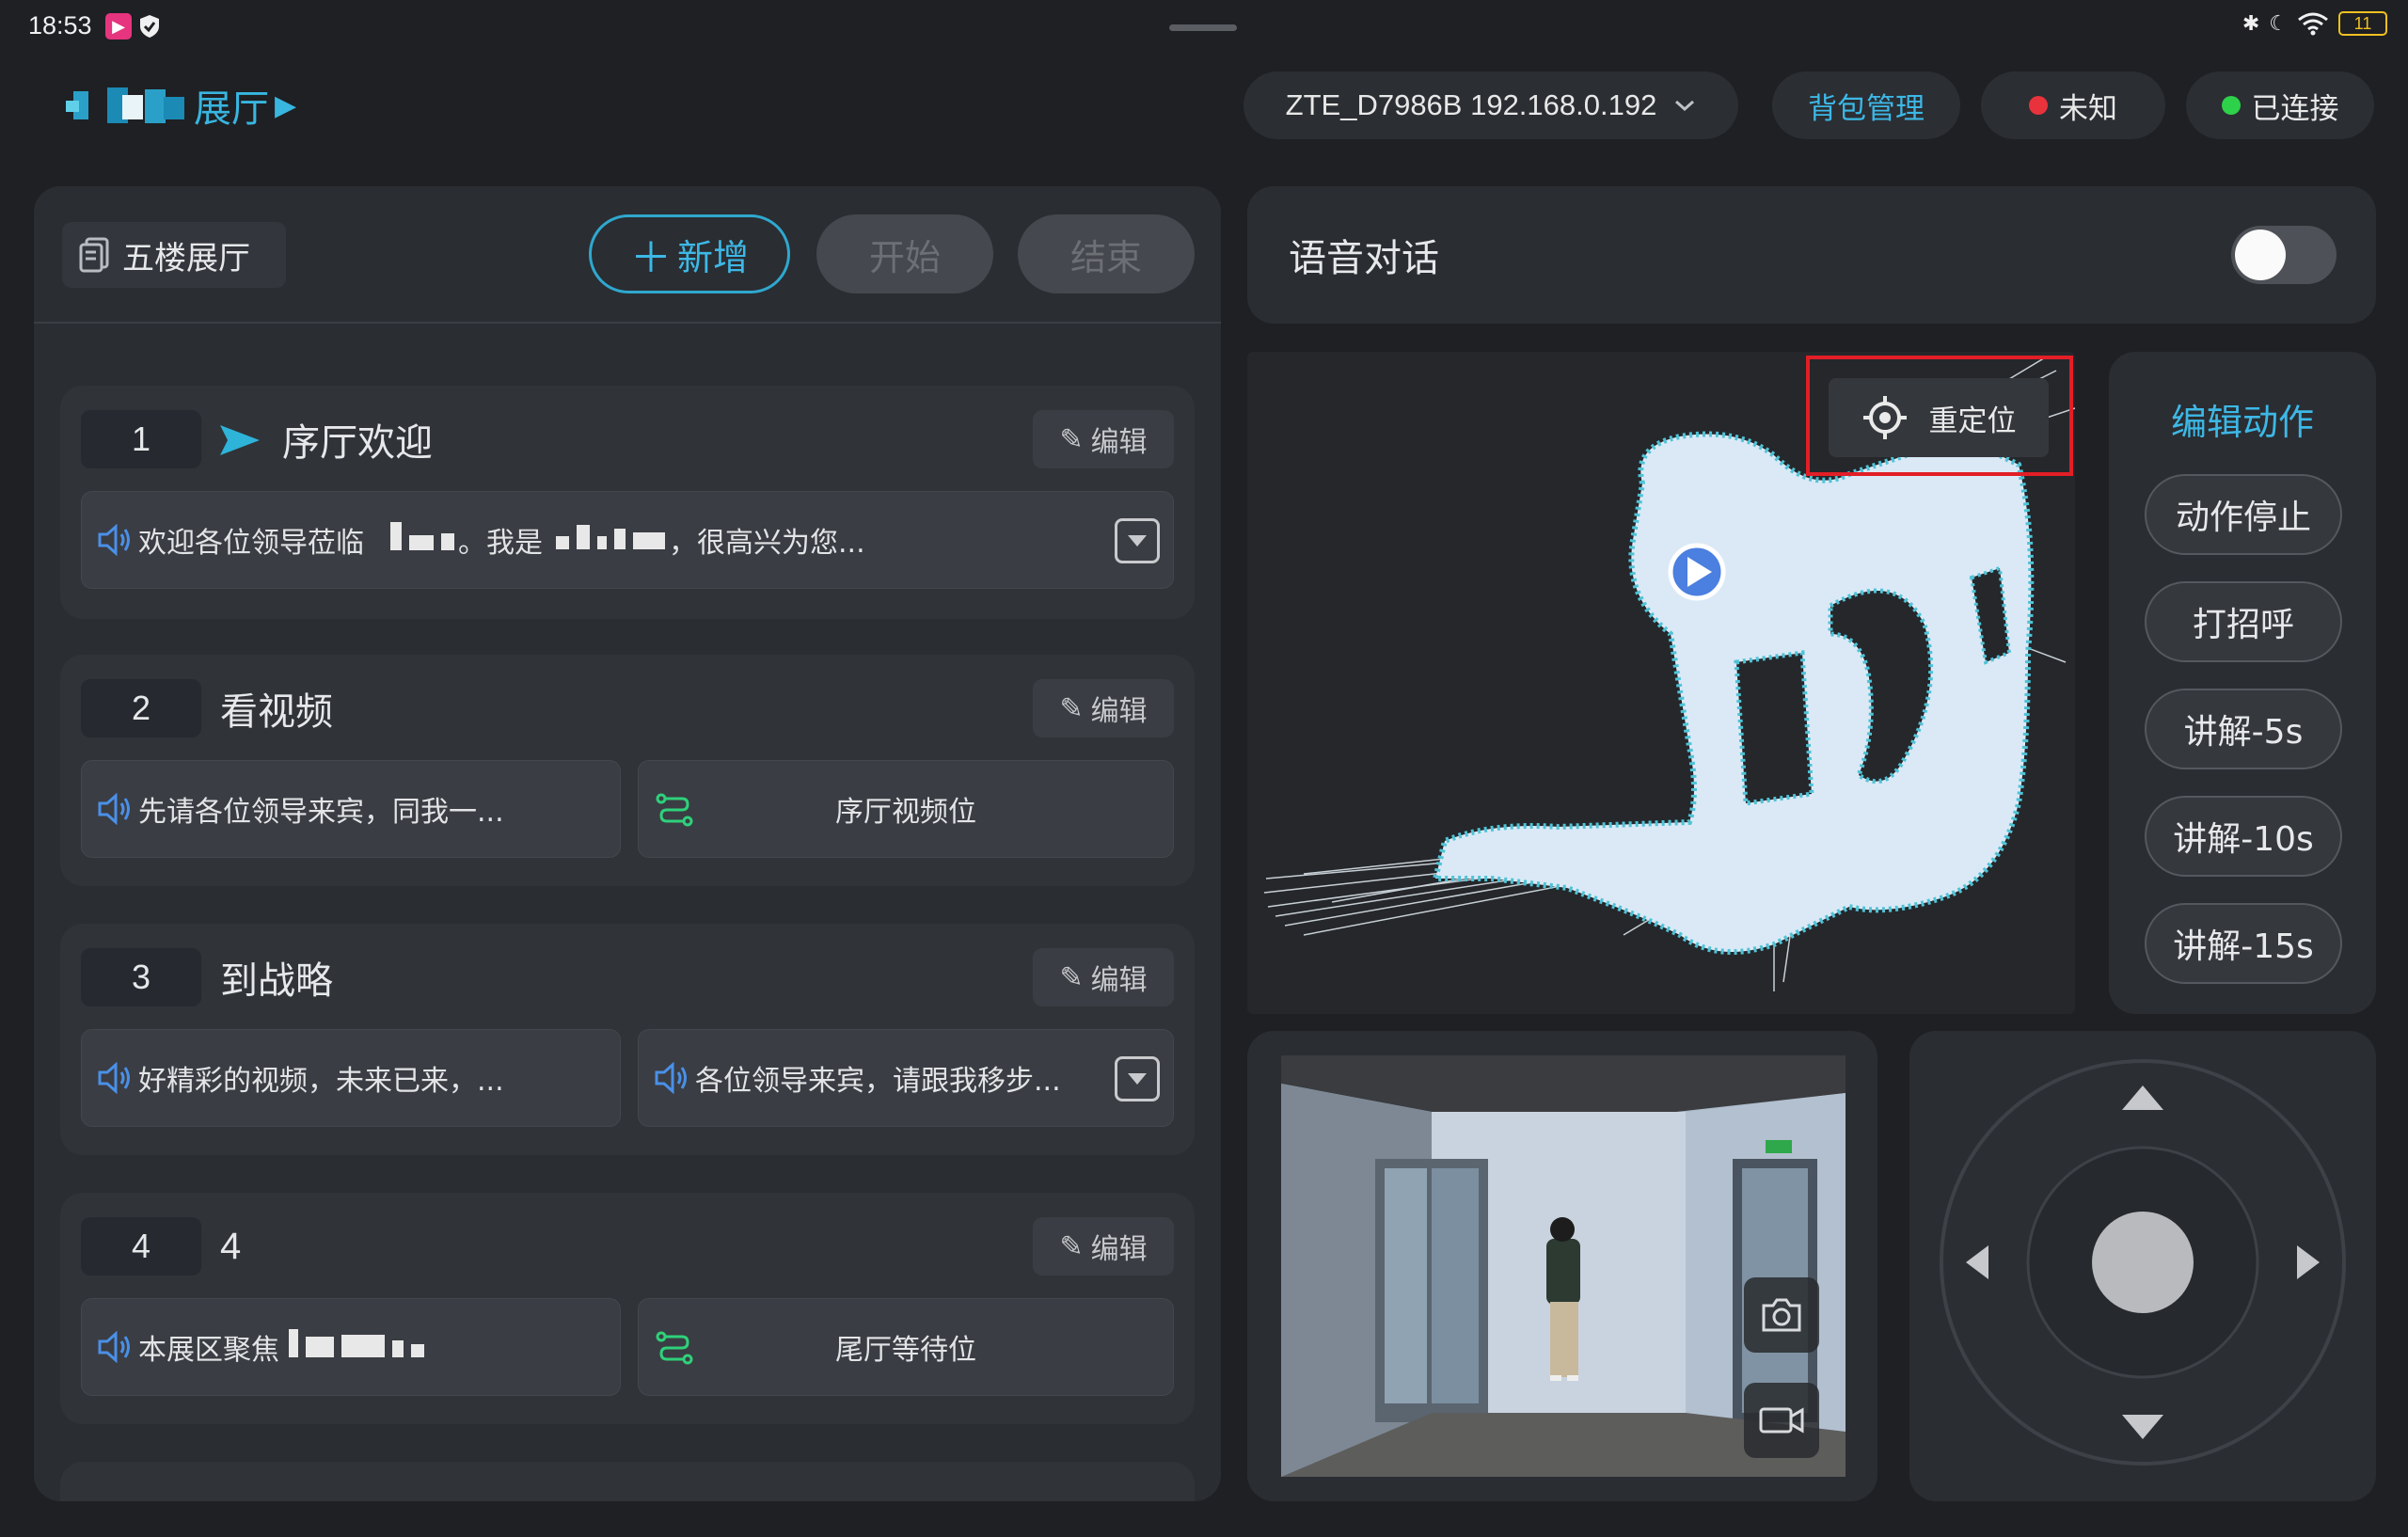 Image resolution: width=2408 pixels, height=1537 pixels. I want to click on action-greet-button: 打招呼, so click(2244, 621).